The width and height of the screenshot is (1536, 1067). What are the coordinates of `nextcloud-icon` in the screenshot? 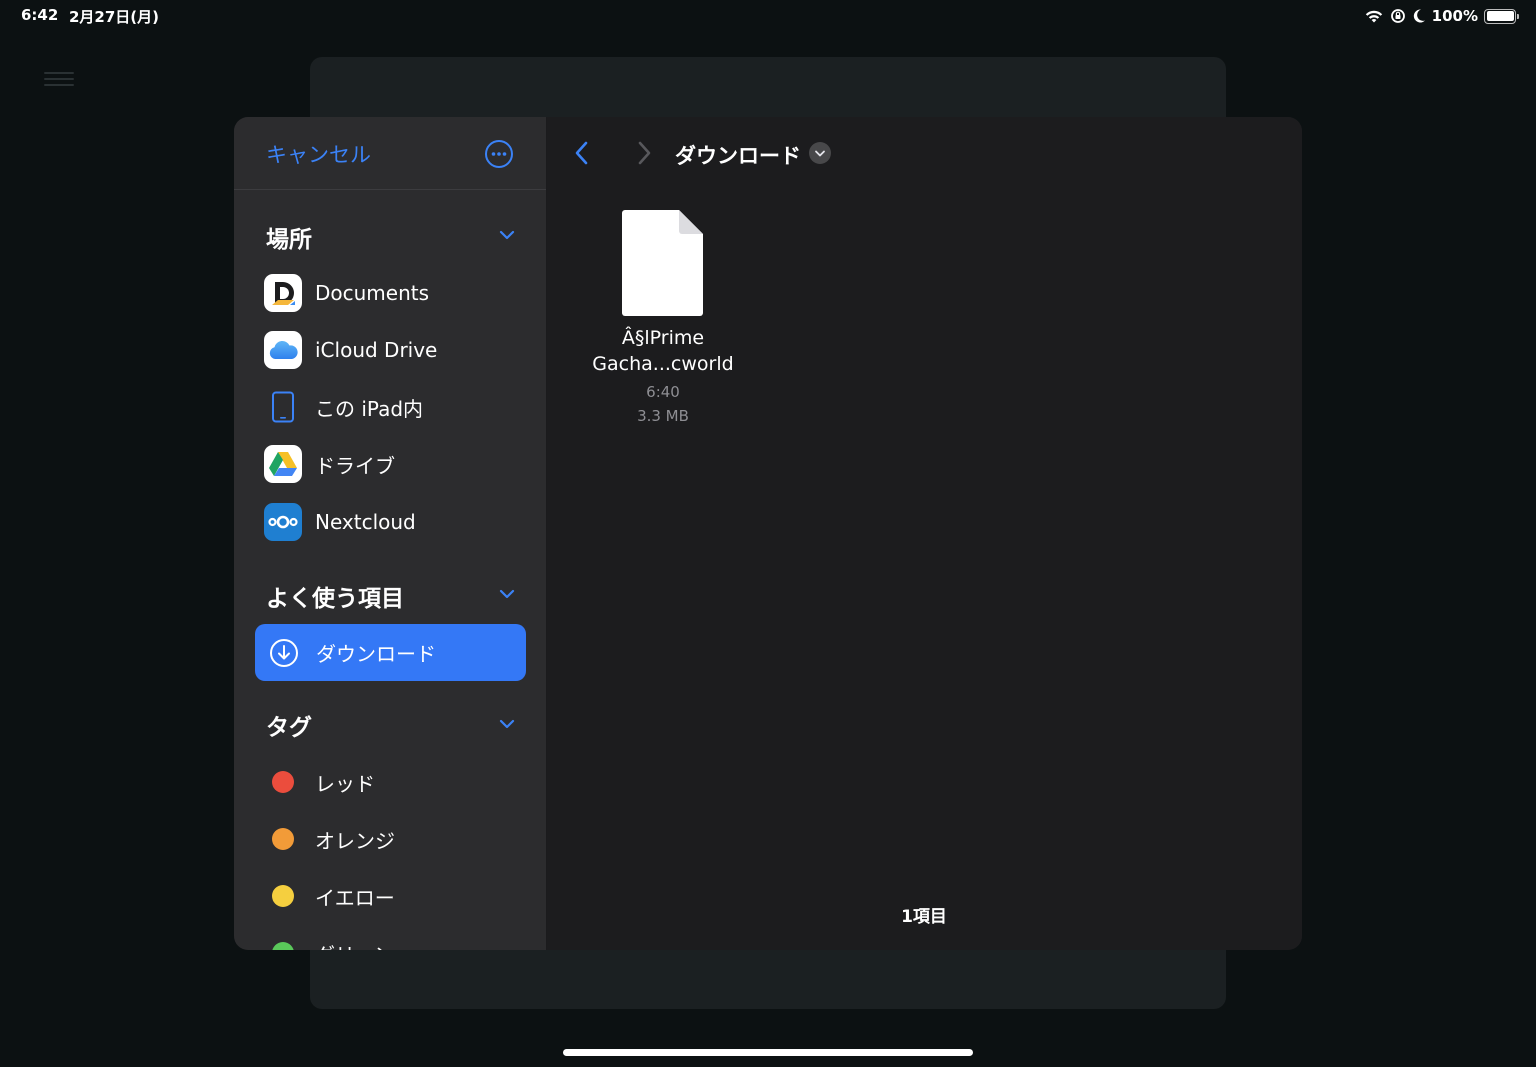 It's located at (283, 522).